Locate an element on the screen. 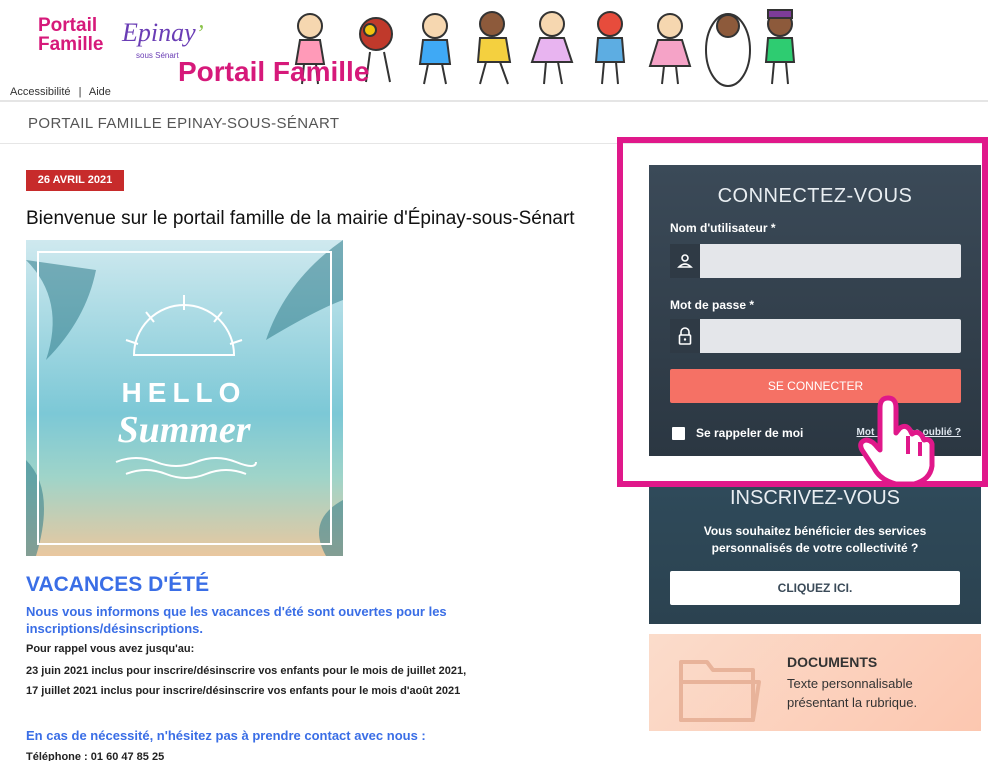 This screenshot has height=761, width=988. date-badge: 26 AVRIL 2021 is located at coordinates (75, 180).